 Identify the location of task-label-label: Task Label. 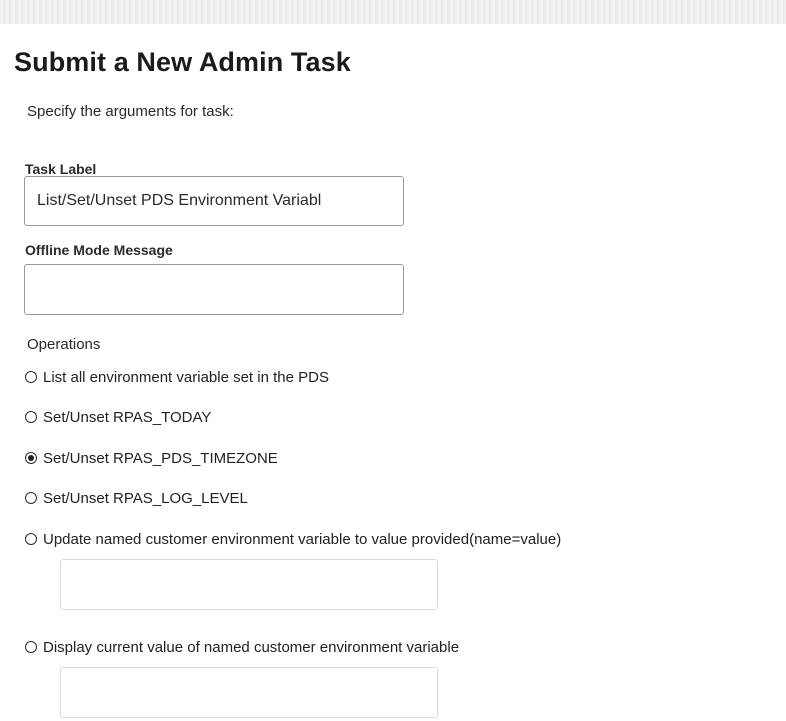
(61, 169).